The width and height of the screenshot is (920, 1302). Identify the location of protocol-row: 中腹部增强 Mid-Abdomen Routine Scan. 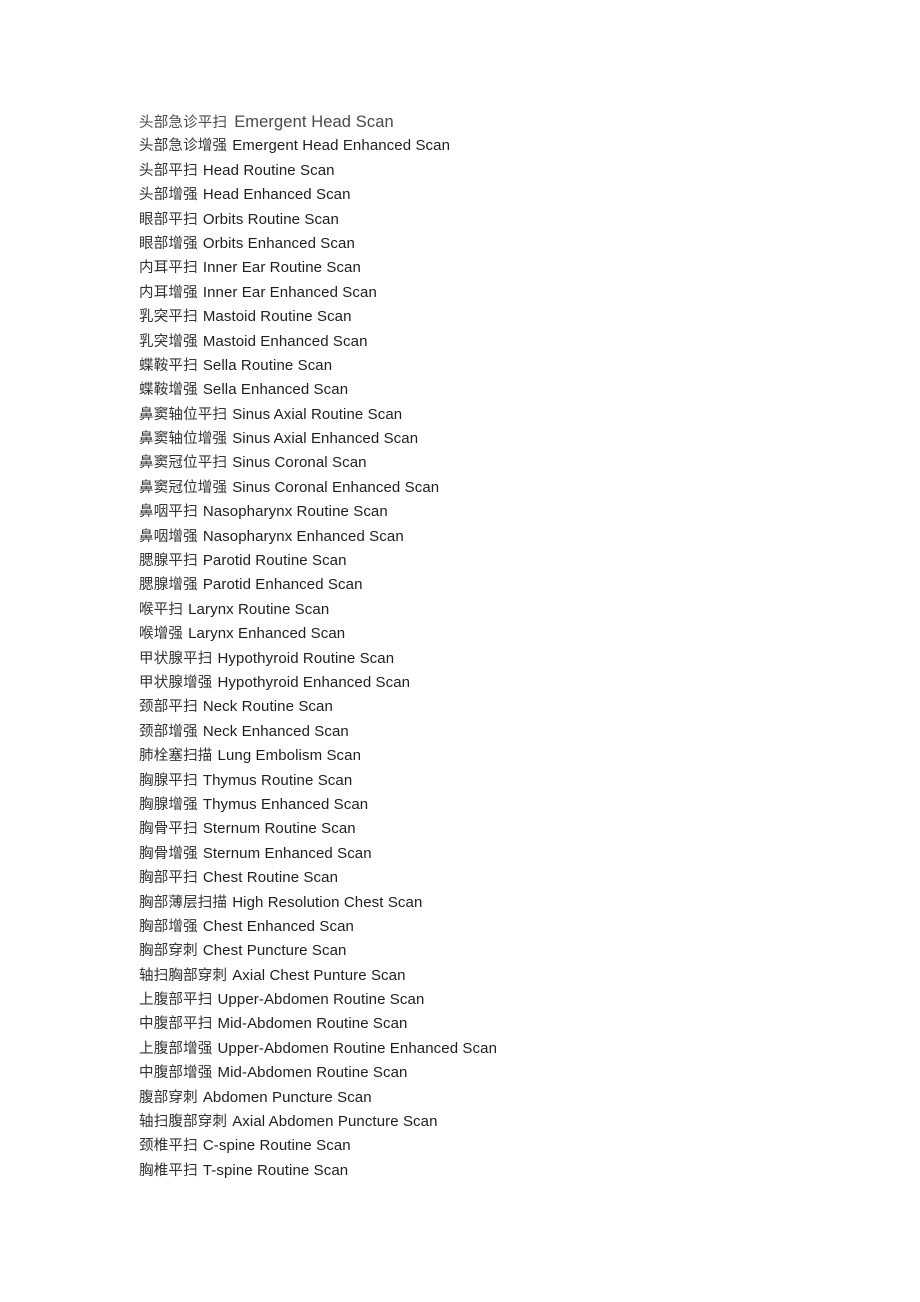
(489, 1073).